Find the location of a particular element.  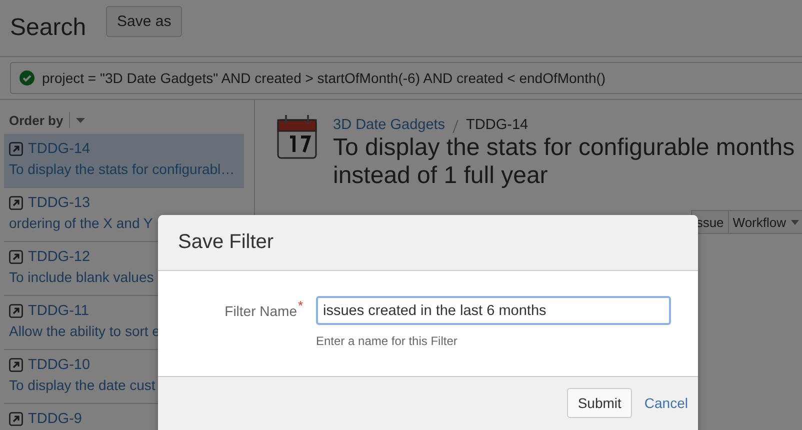

project-link: 3D Date Gadgets is located at coordinates (389, 125).